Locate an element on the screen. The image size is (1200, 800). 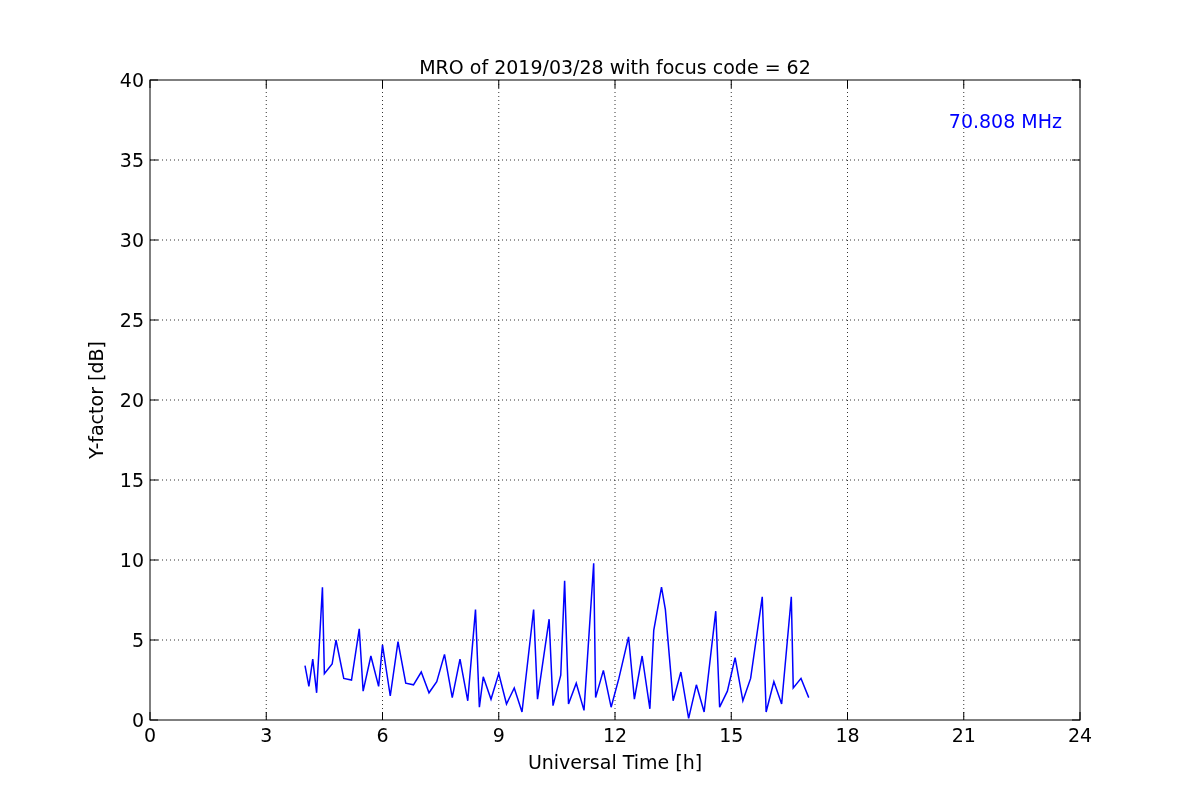
x-tick-label: 21 is located at coordinates (963, 735).